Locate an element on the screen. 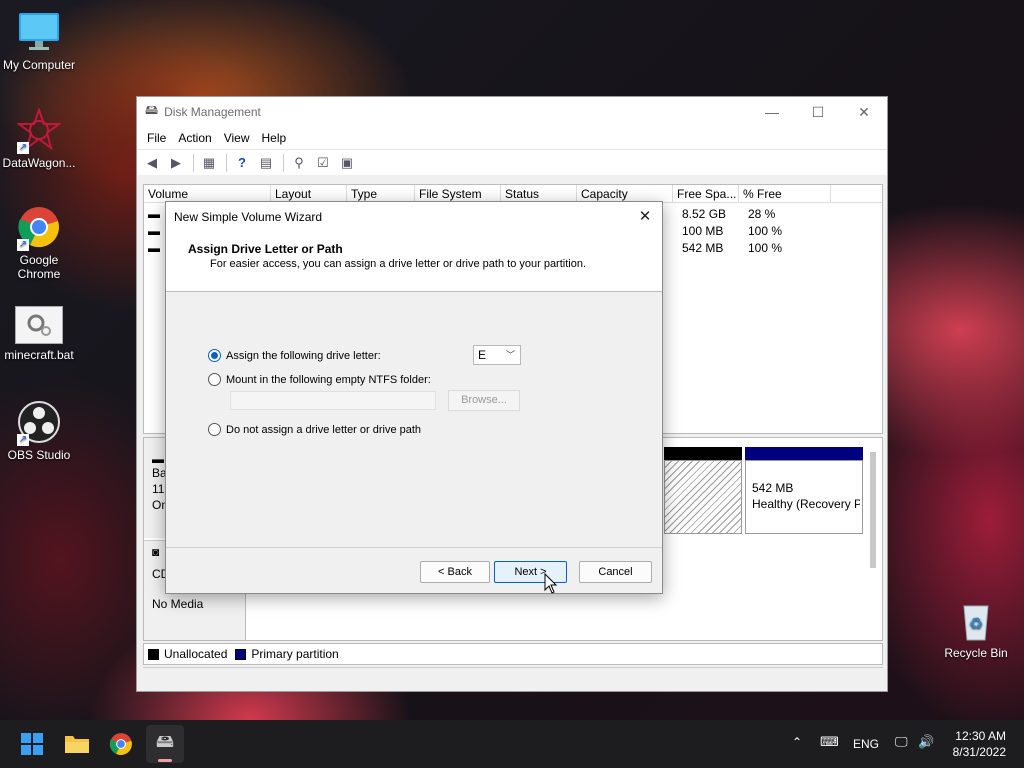 This screenshot has height=768, width=1024. cancel-button: Cancel is located at coordinates (615, 572).